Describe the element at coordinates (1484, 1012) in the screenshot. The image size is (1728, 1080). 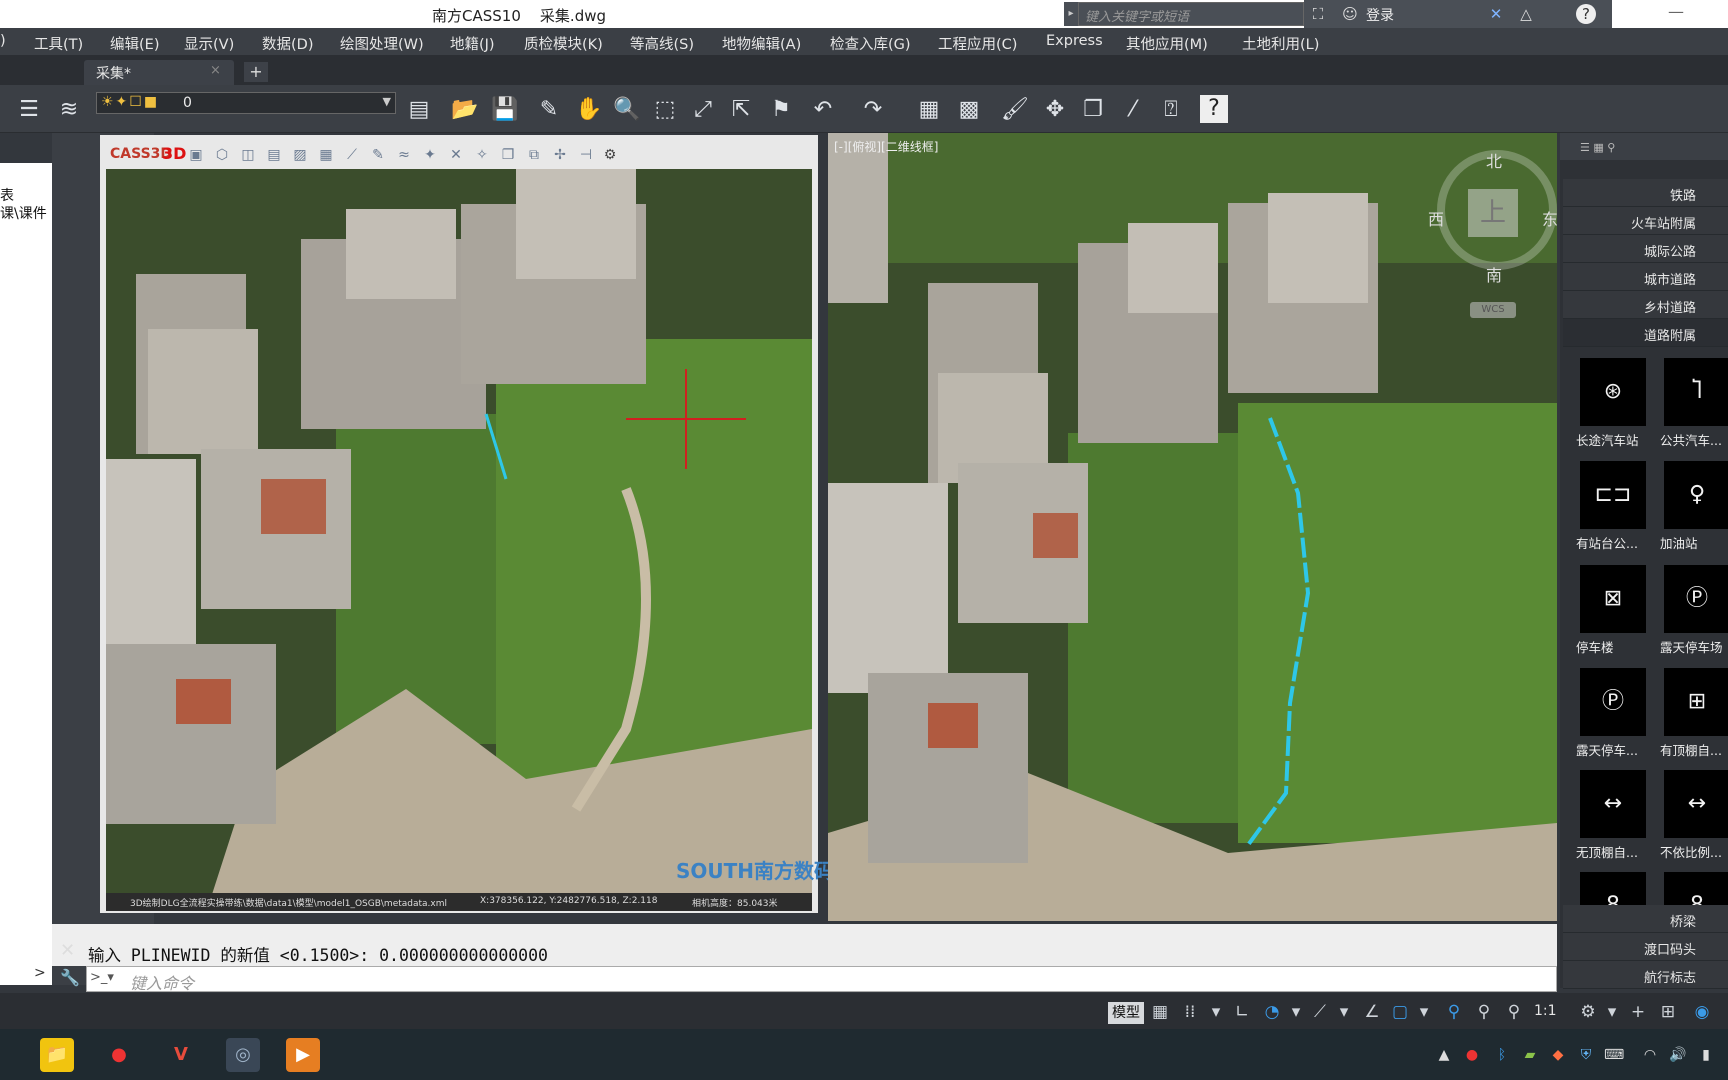
I see `auto-scale-icon: ⚲` at that location.